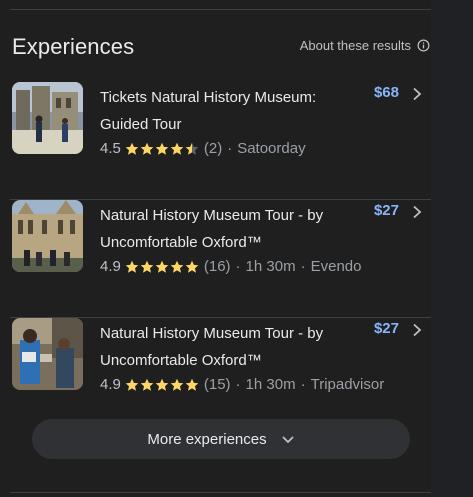 Image resolution: width=473 pixels, height=497 pixels. Describe the element at coordinates (217, 384) in the screenshot. I see `review-count: (15)` at that location.